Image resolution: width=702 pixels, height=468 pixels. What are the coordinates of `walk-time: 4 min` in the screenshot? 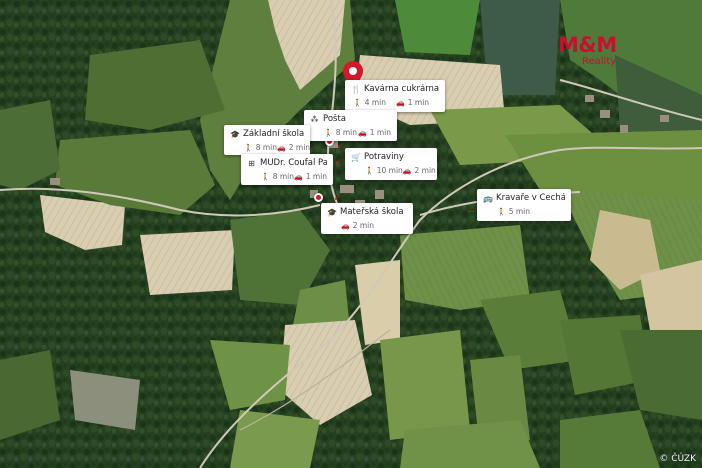 It's located at (375, 102).